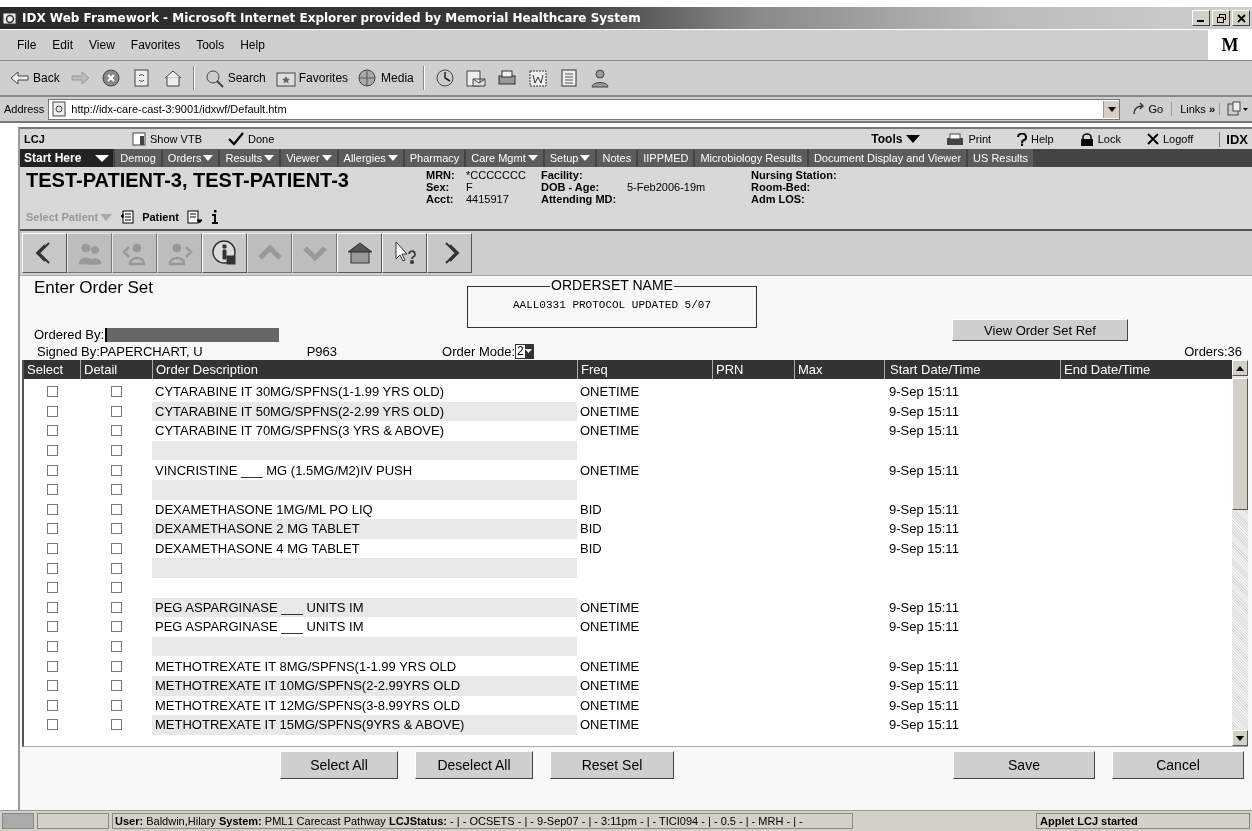 The height and width of the screenshot is (831, 1252). What do you see at coordinates (306, 666) in the screenshot?
I see `table-cell: METHOTREXATE IT 8MG/SPFNS(1-1.99 YRS OLD` at bounding box center [306, 666].